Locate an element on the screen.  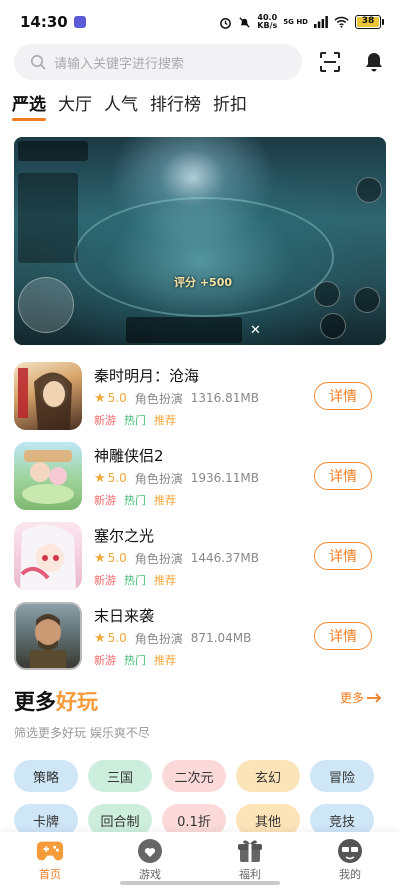
game-size: 871.04MB is located at coordinates (221, 638).